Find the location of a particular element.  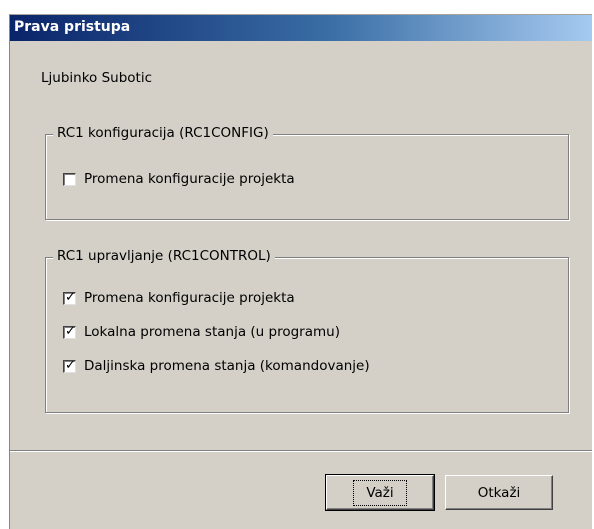

title-bar: Prava pristupa is located at coordinates (301, 28).